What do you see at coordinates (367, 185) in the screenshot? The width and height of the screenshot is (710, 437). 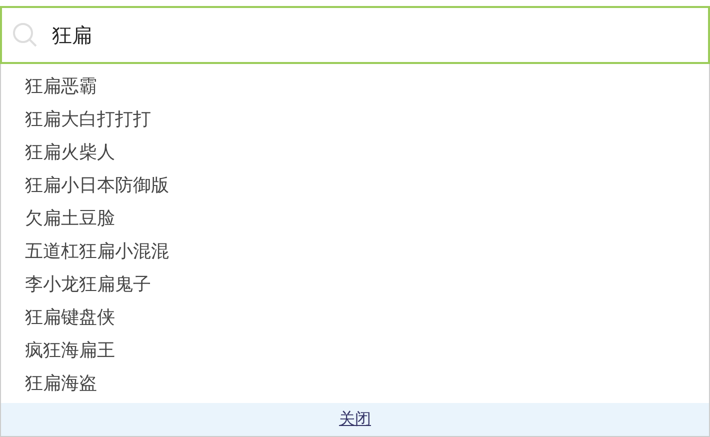 I see `suggestion-item: 狂扁小日本防御版` at bounding box center [367, 185].